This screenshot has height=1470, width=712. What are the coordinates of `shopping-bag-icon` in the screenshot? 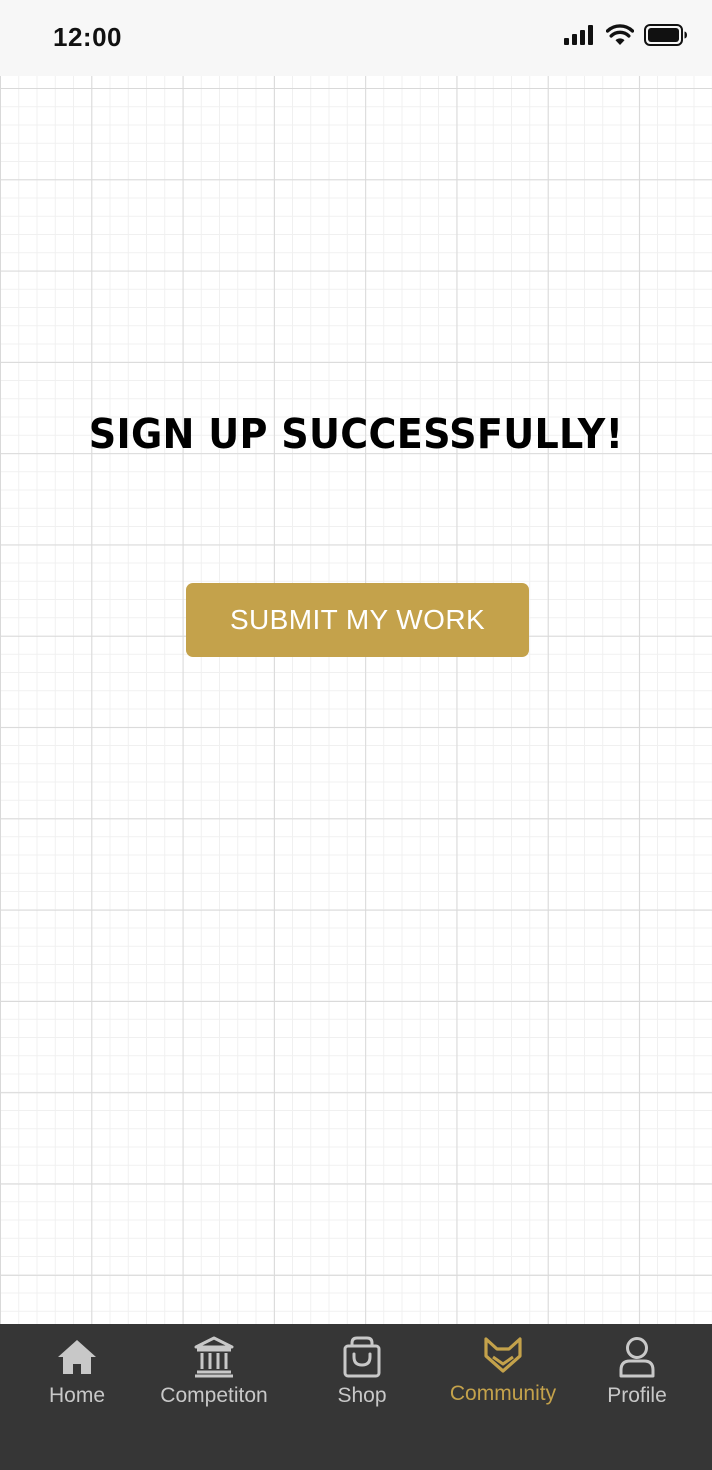 It's located at (362, 1357).